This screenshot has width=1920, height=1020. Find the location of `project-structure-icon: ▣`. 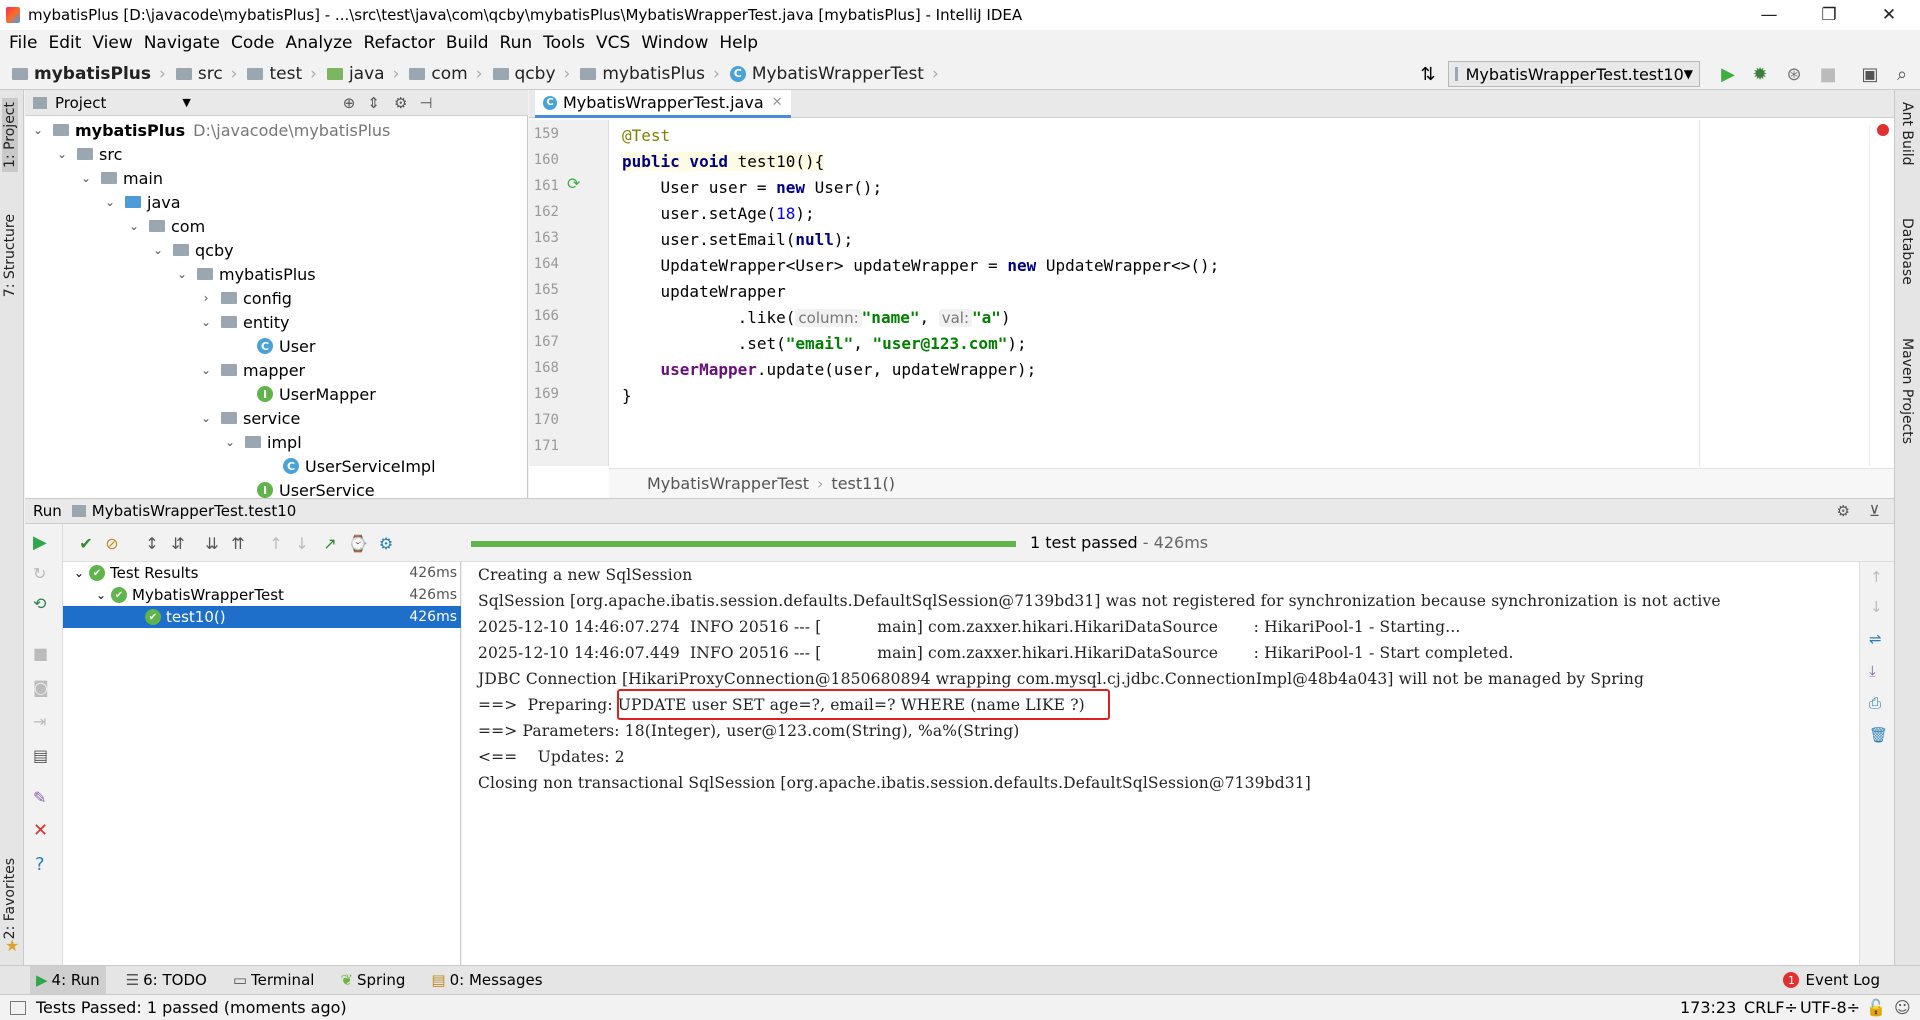

project-structure-icon: ▣ is located at coordinates (1870, 74).